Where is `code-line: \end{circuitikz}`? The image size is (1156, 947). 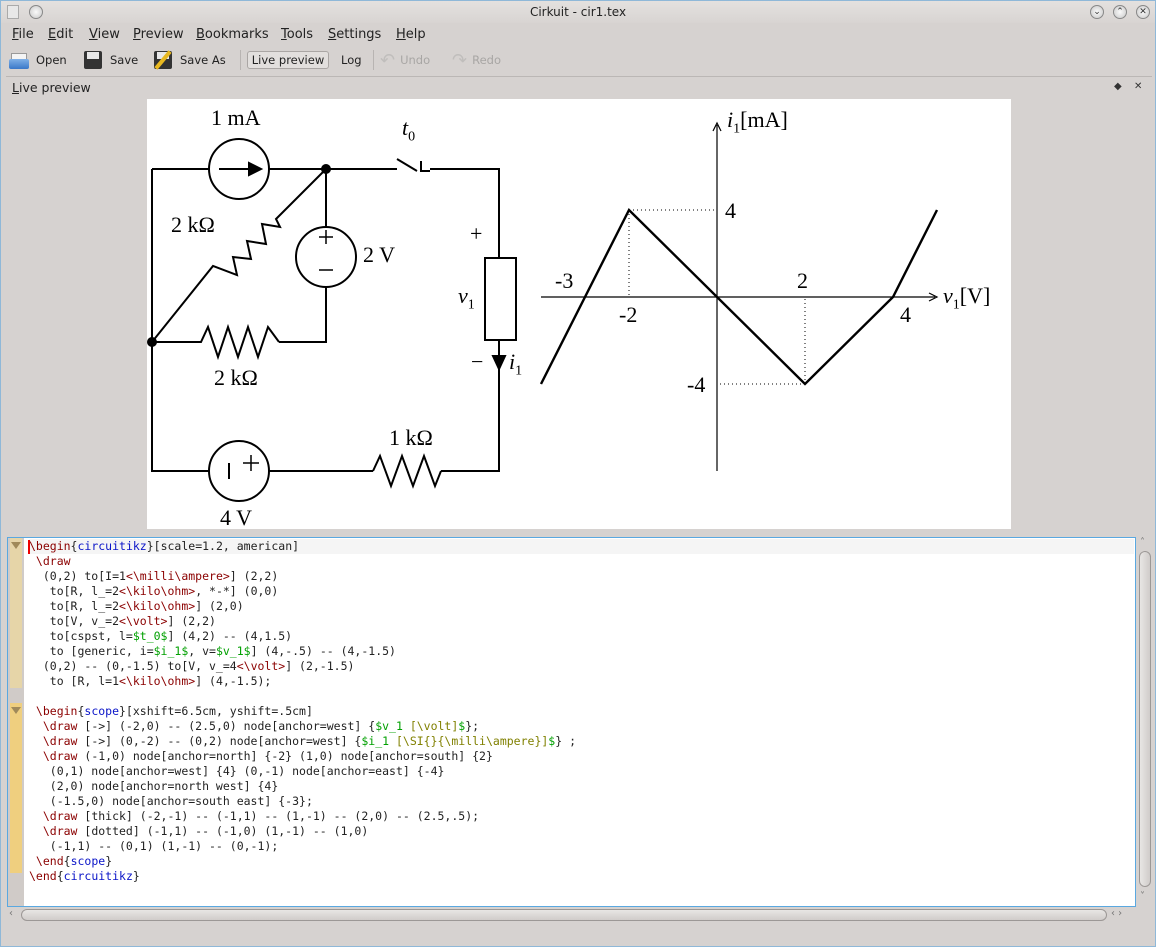
code-line: \end{circuitikz} is located at coordinates (581, 876).